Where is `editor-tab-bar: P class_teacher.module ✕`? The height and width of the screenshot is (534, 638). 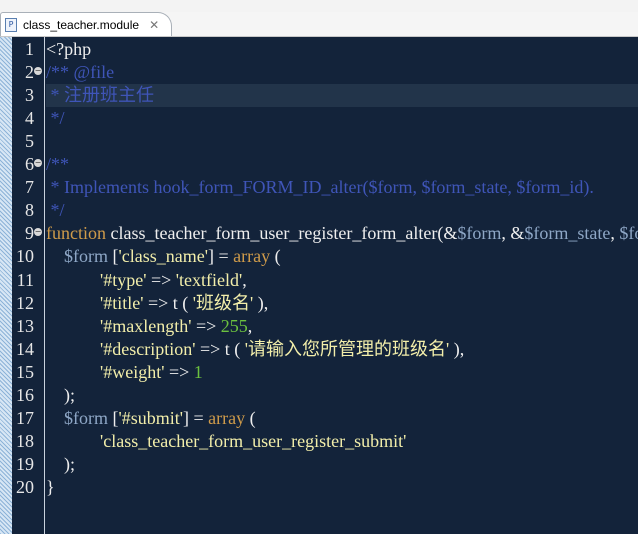 editor-tab-bar: P class_teacher.module ✕ is located at coordinates (319, 24).